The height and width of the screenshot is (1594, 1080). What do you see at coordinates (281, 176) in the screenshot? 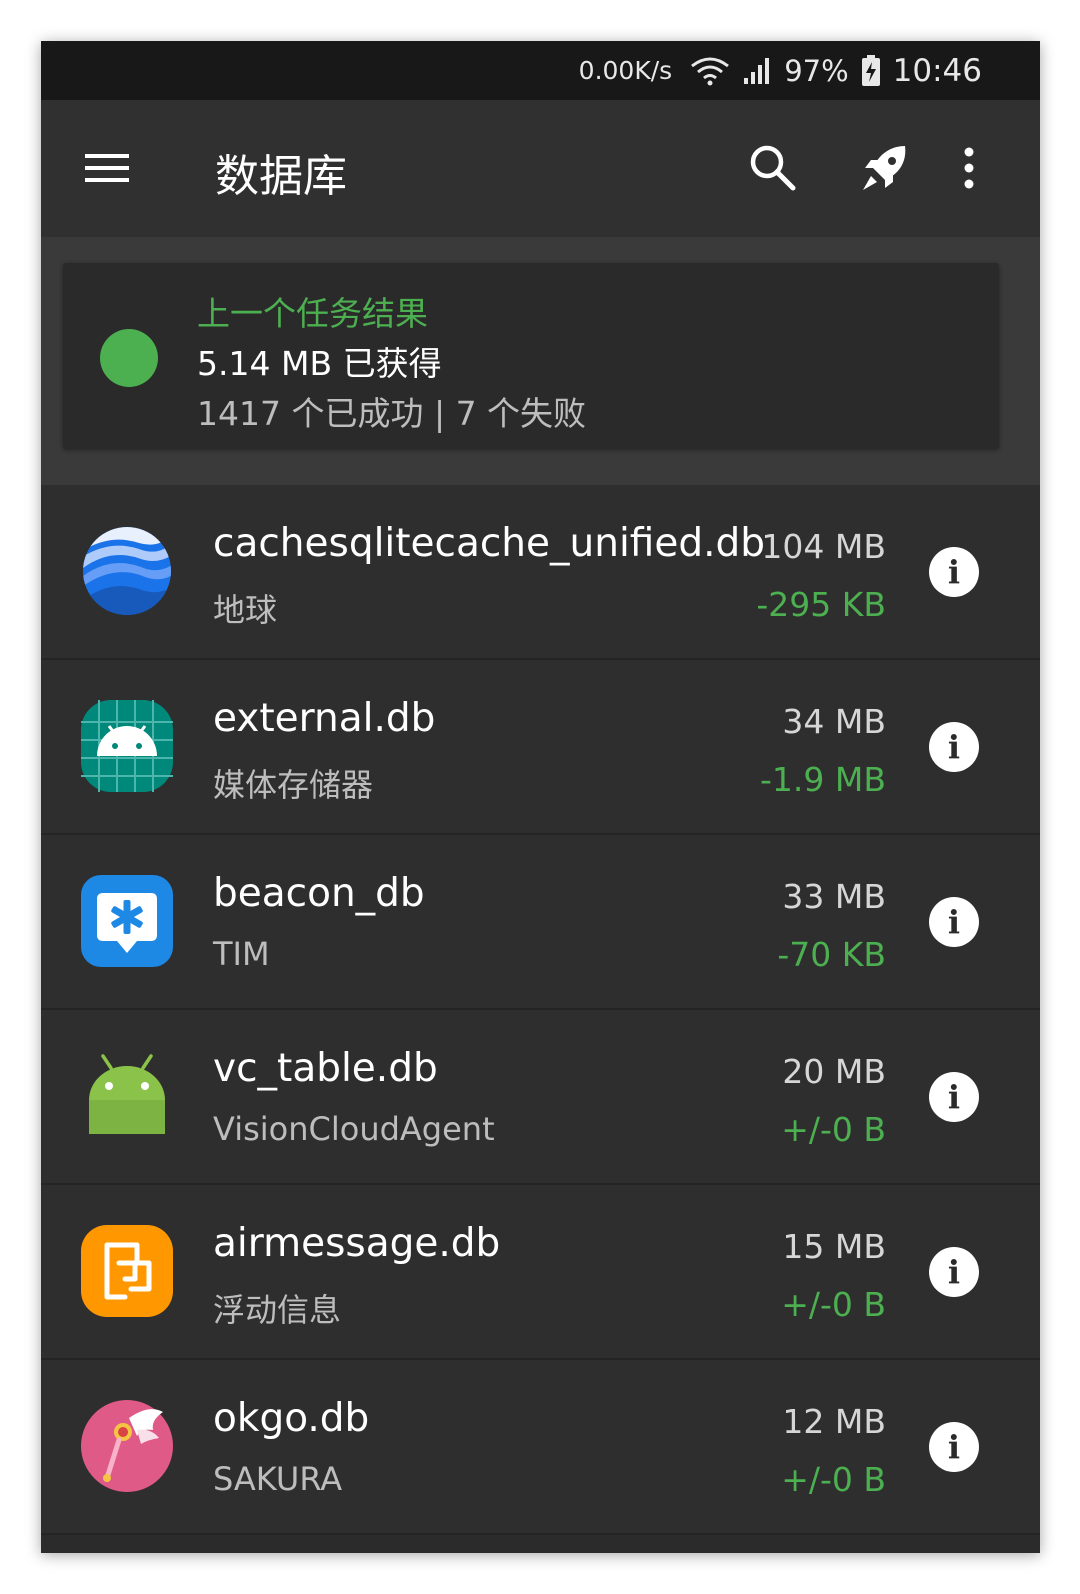
I see `page-title: 数据库` at bounding box center [281, 176].